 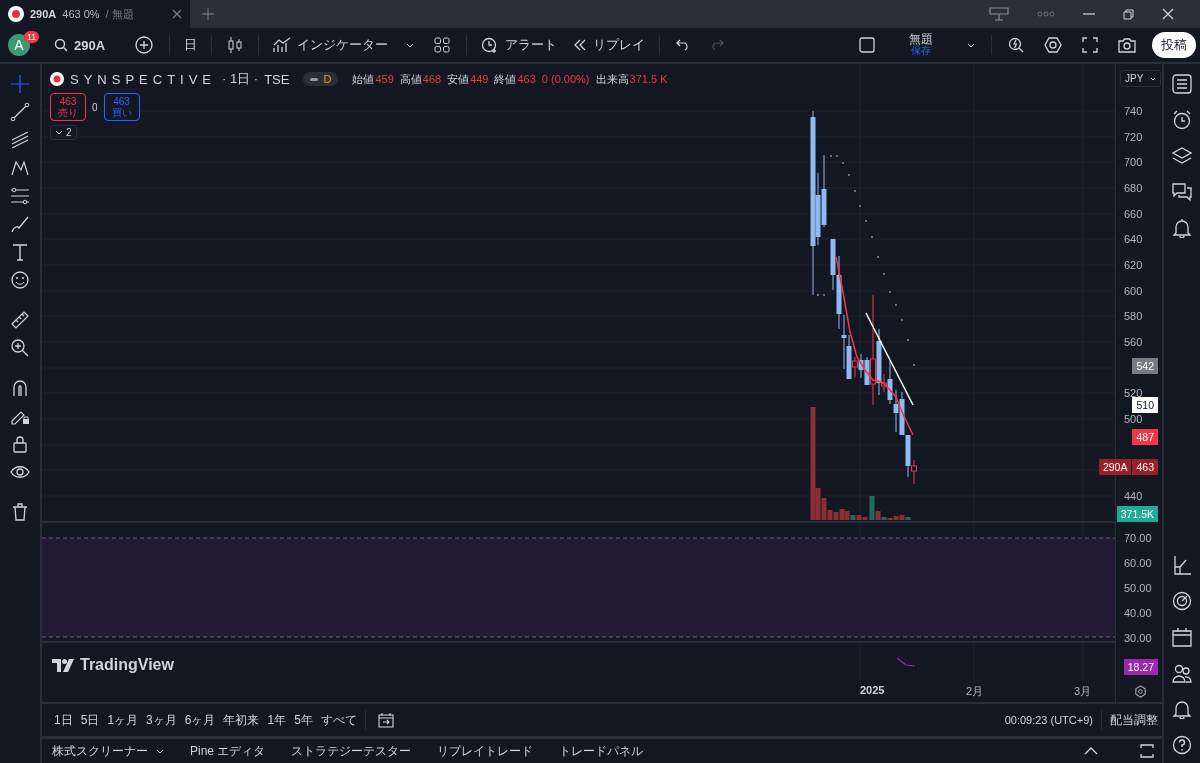 What do you see at coordinates (683, 45) in the screenshot?
I see `undo-icon` at bounding box center [683, 45].